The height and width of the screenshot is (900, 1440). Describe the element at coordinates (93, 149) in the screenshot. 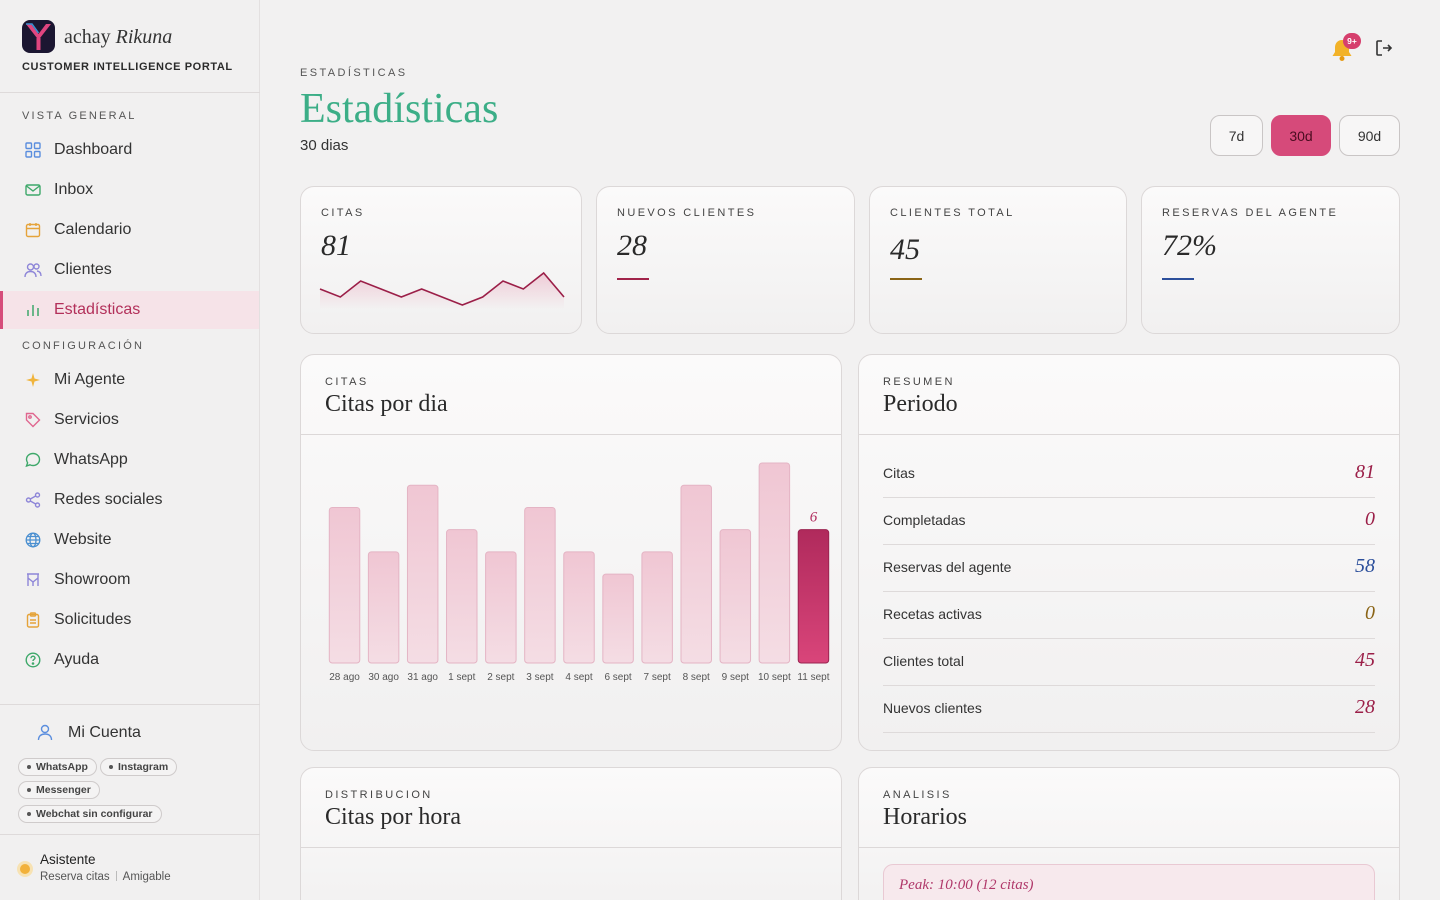

I see `sidebar-item-label: Dashboard` at that location.